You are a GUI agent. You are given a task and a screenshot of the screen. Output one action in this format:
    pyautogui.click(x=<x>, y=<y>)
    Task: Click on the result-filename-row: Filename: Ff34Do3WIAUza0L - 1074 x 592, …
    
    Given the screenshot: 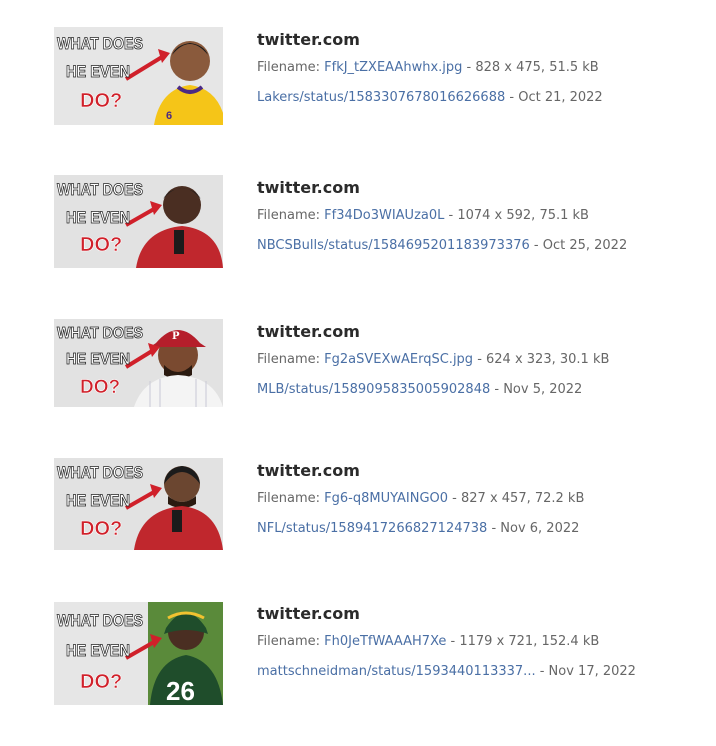 What is the action you would take?
    pyautogui.click(x=442, y=216)
    